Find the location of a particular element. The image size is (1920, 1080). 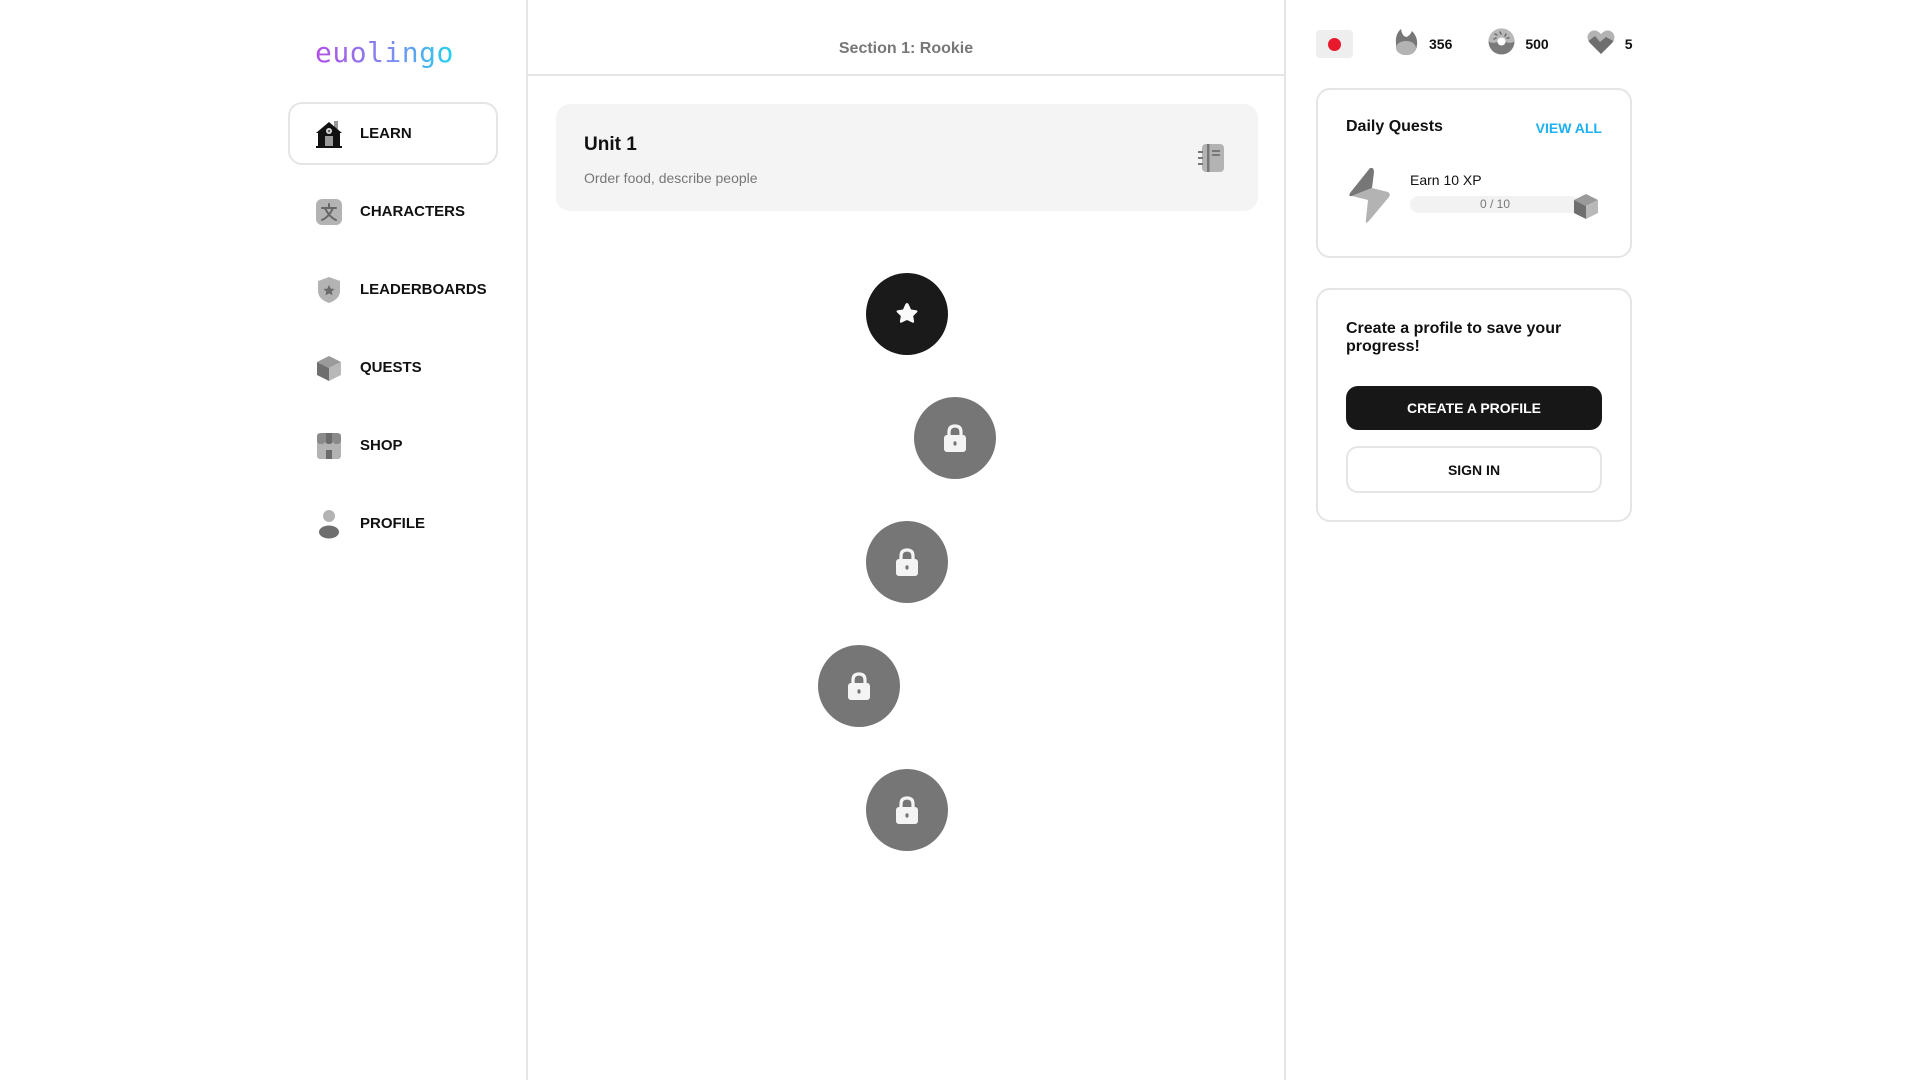

hearts-stat: 5 is located at coordinates (1610, 44).